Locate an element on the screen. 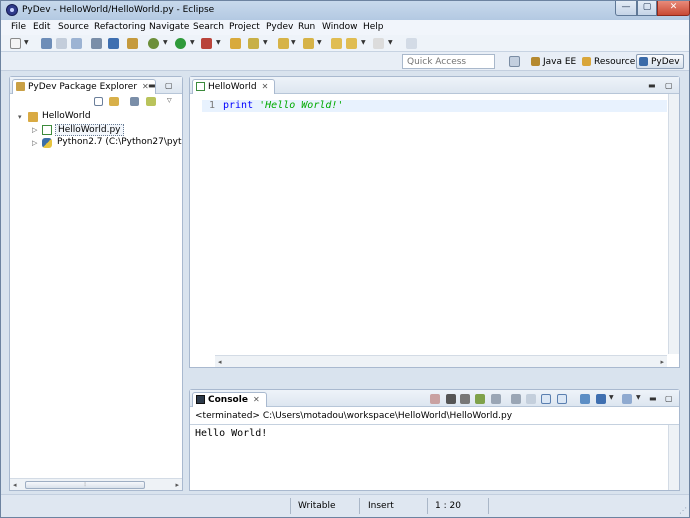 The image size is (690, 518). python-package-icon is located at coordinates (113, 43).